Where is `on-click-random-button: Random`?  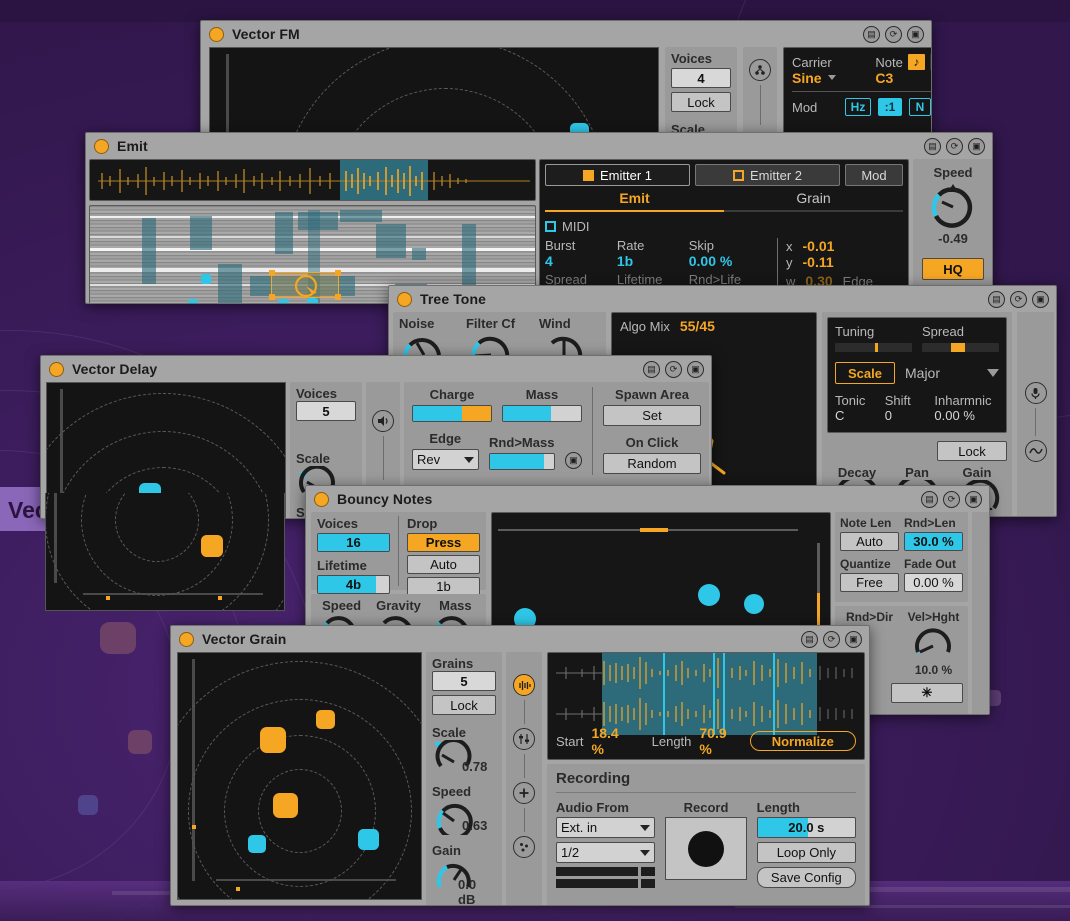
on-click-random-button: Random is located at coordinates (652, 463).